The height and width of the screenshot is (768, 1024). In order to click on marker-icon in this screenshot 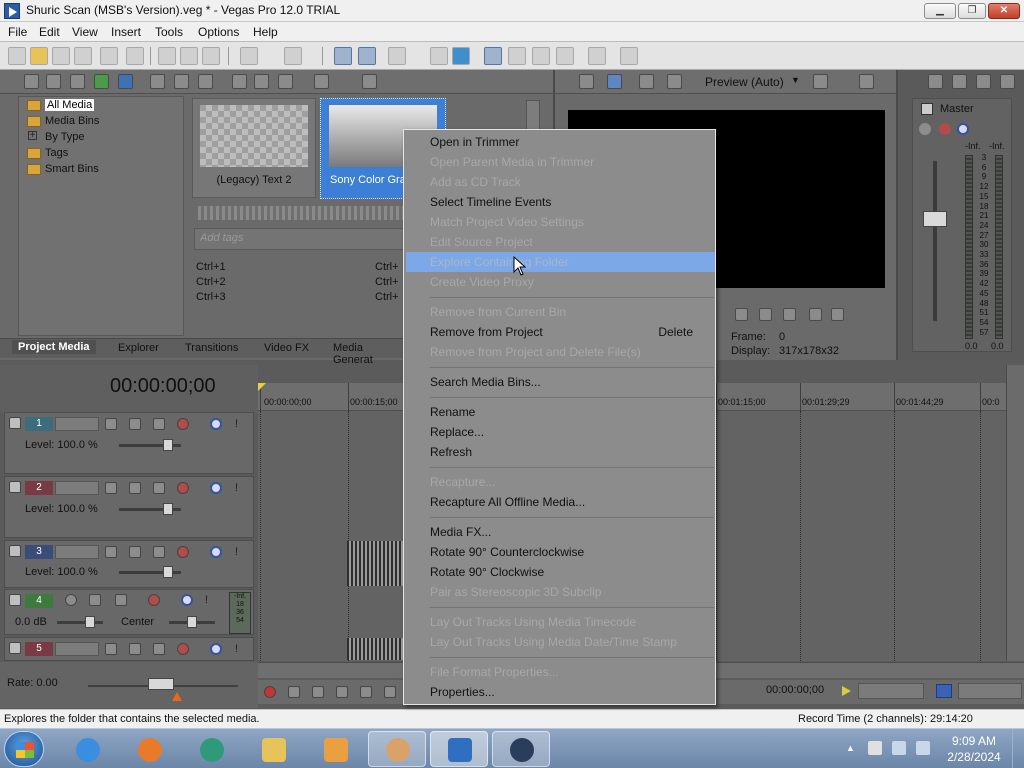, I will do `click(846, 691)`.